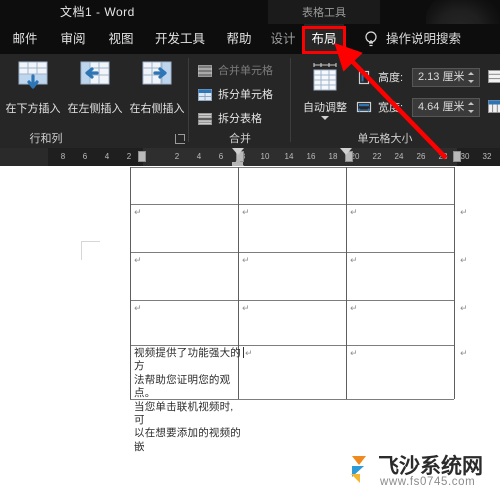  Describe the element at coordinates (205, 119) in the screenshot. I see `split-table-icon` at that location.